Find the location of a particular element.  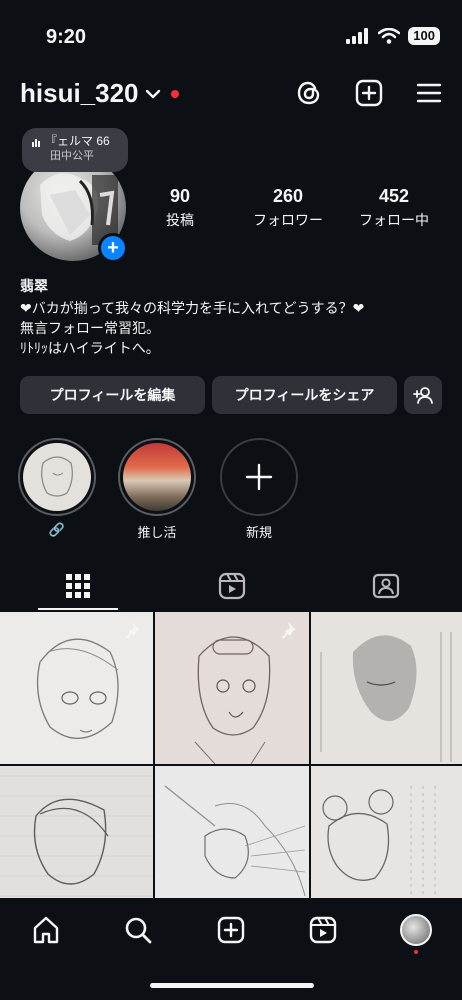

bio-line: ❤バカが揃って我々の科学力を手に入れてどうする？❤ is located at coordinates (192, 308).